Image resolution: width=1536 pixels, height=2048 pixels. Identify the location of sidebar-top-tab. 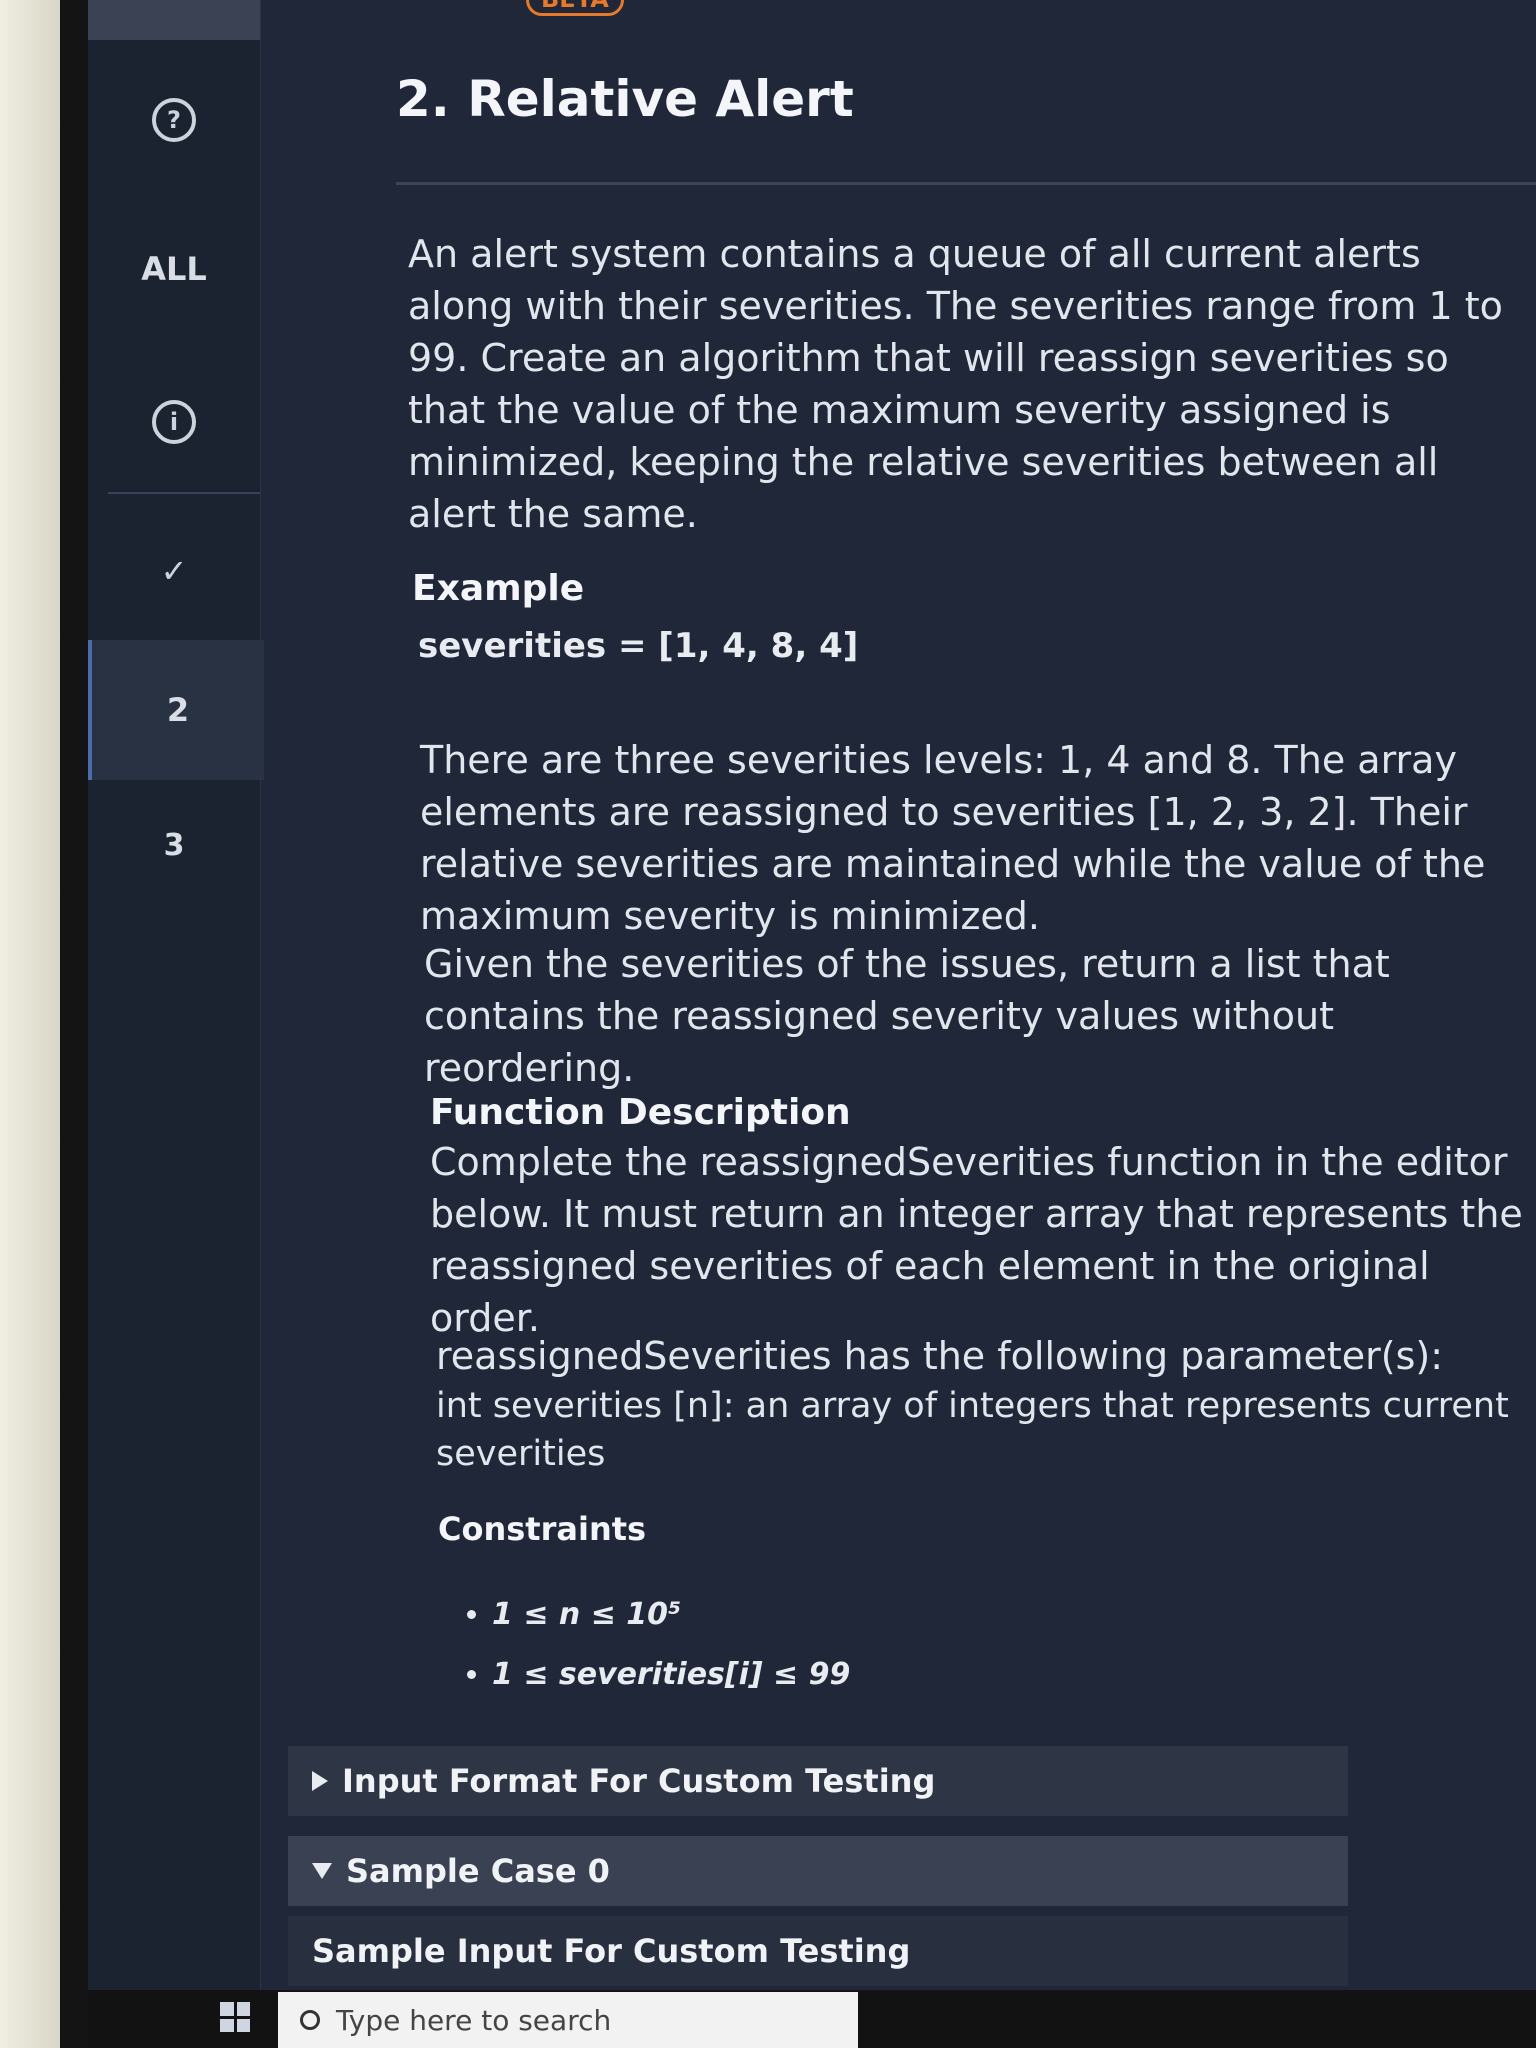
(174, 20).